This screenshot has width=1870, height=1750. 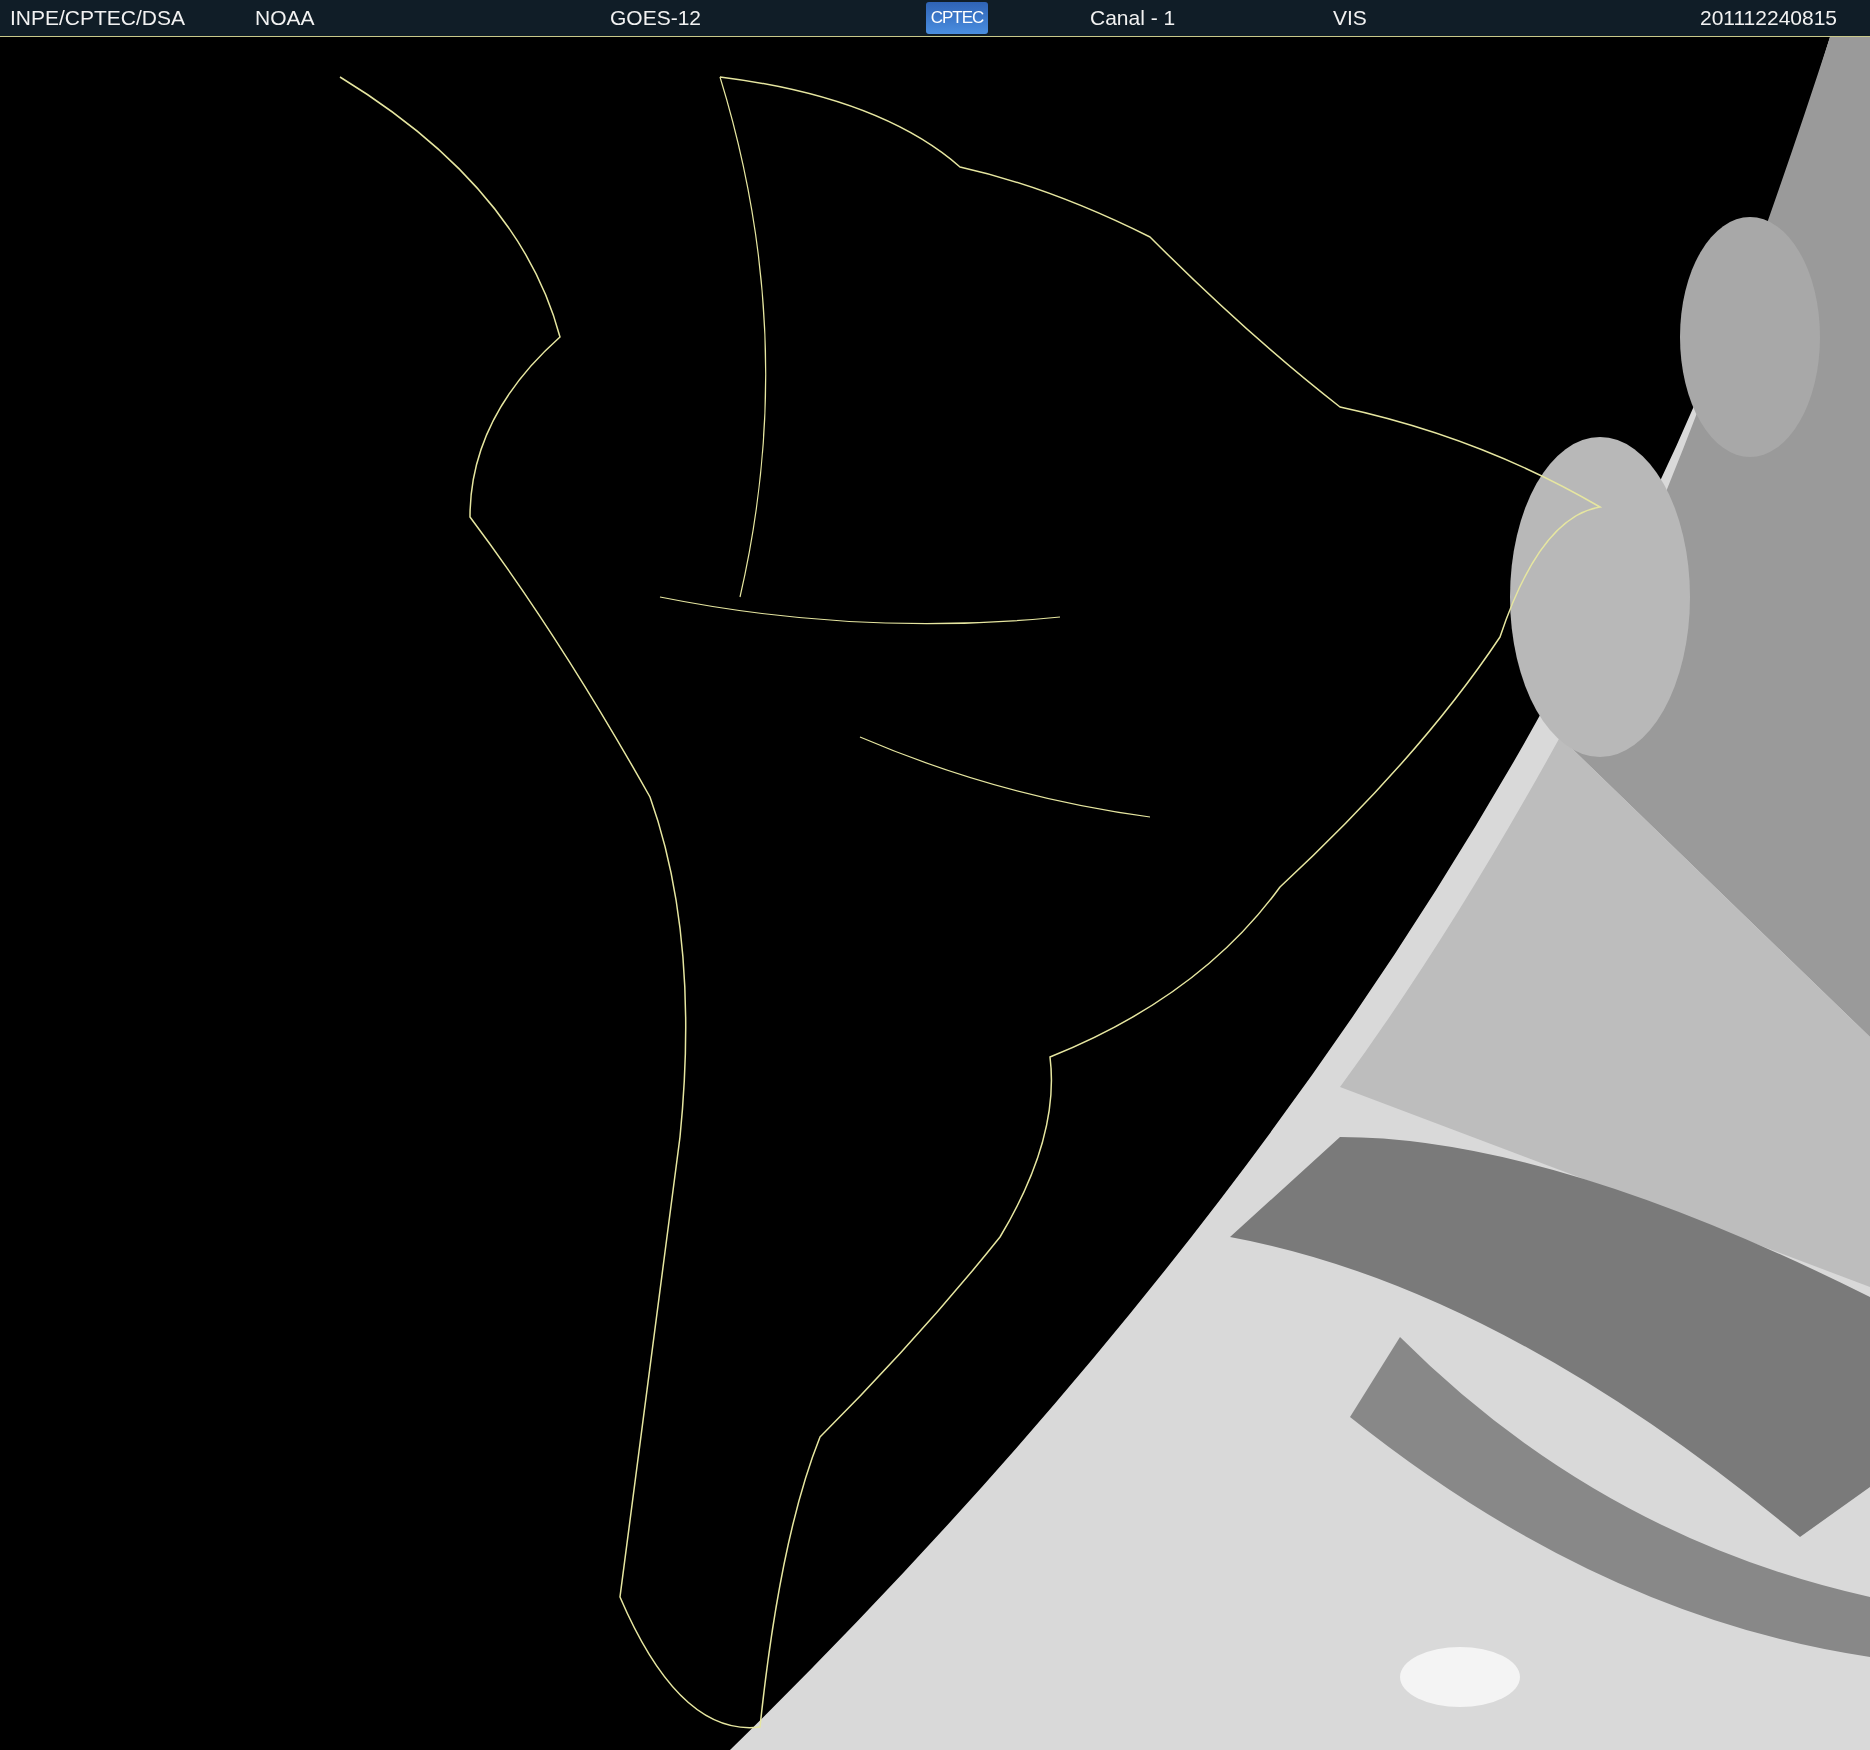 I want to click on header-label: VIS, so click(x=1350, y=18).